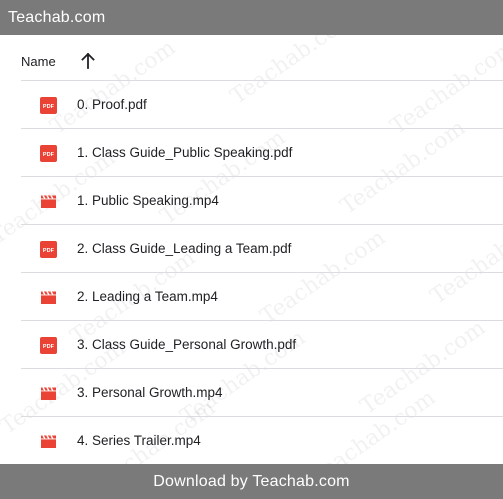 This screenshot has width=503, height=499. Describe the element at coordinates (185, 152) in the screenshot. I see `file-name: 1. Class Guide_Public Speaking.pdf` at that location.